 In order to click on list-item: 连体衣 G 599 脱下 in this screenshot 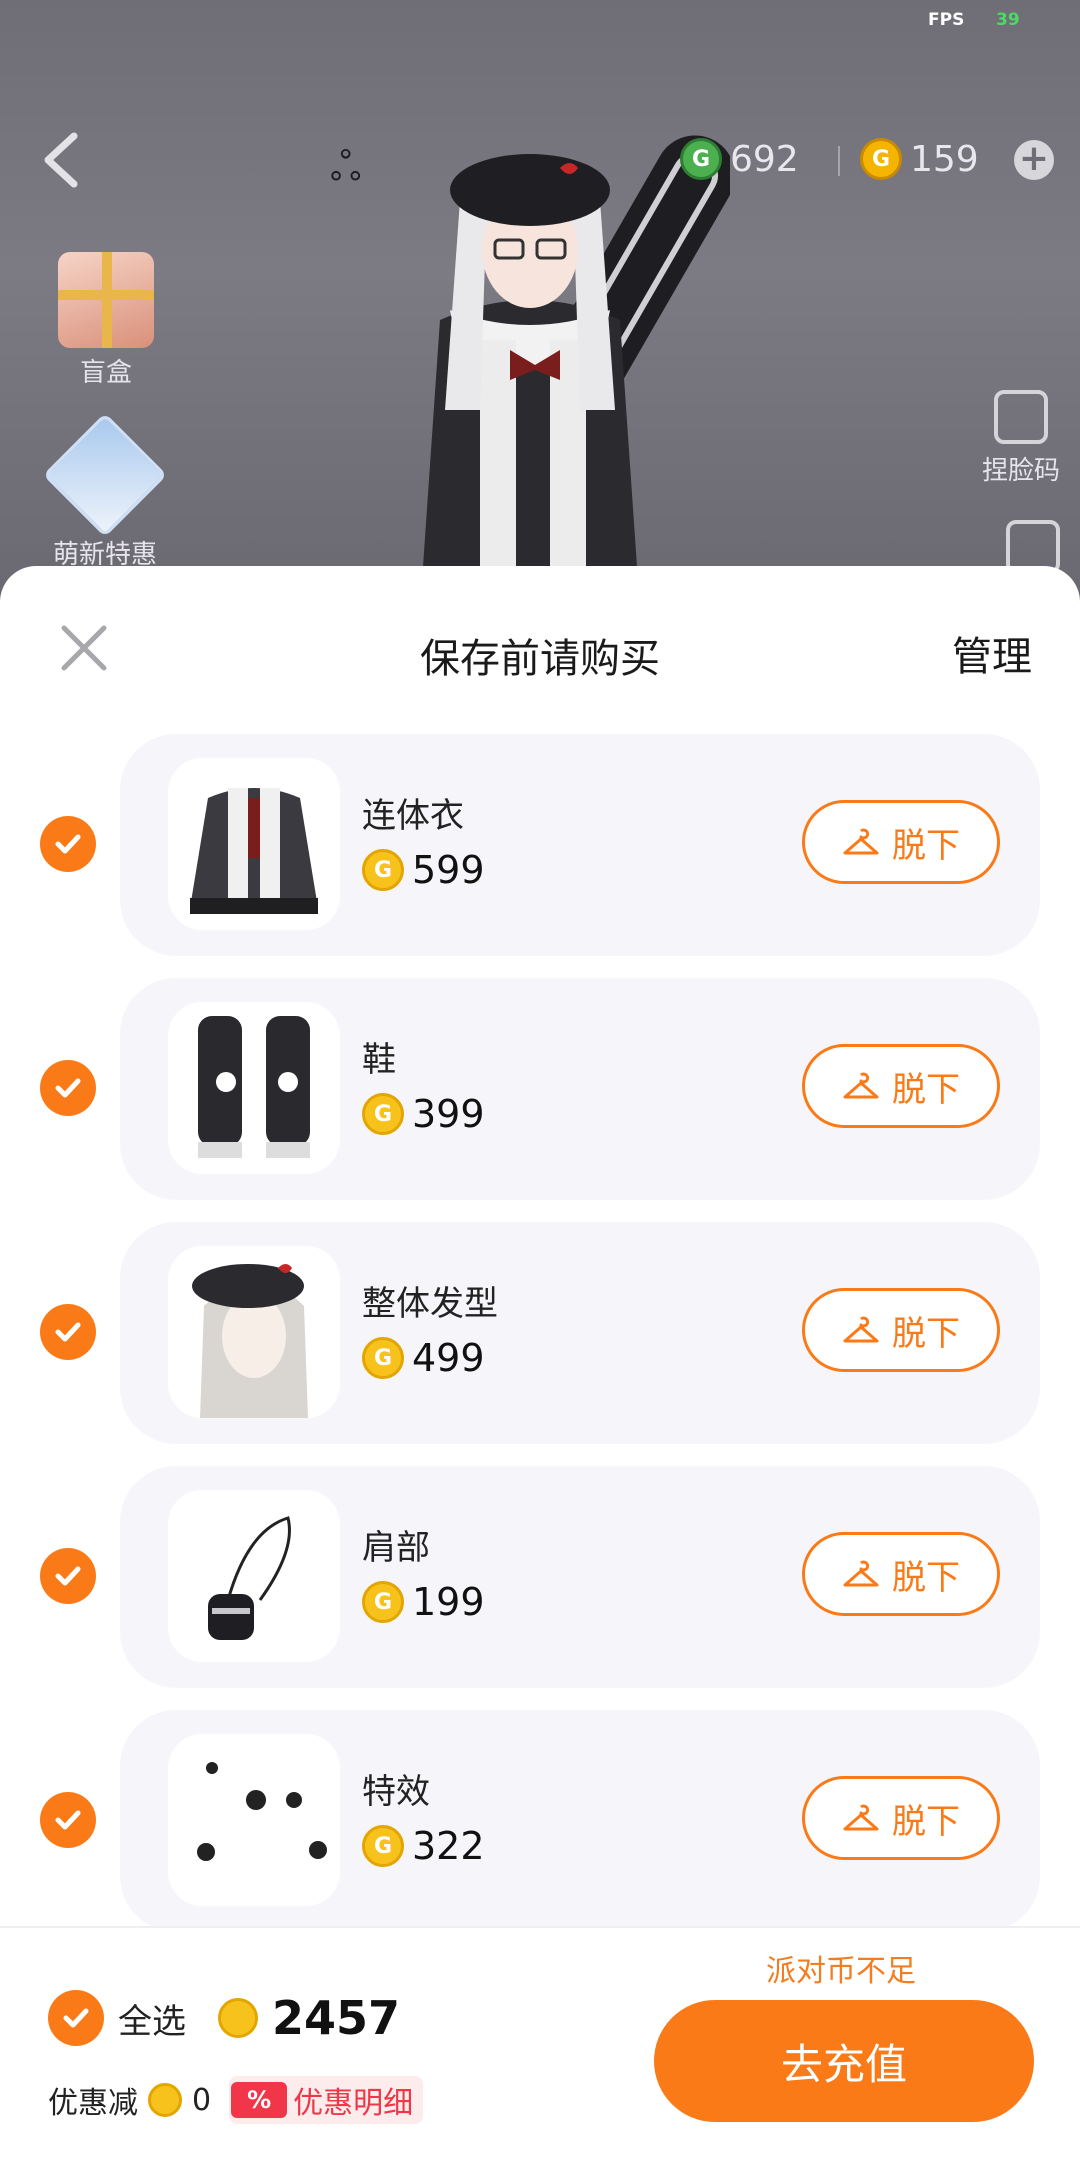, I will do `click(540, 845)`.